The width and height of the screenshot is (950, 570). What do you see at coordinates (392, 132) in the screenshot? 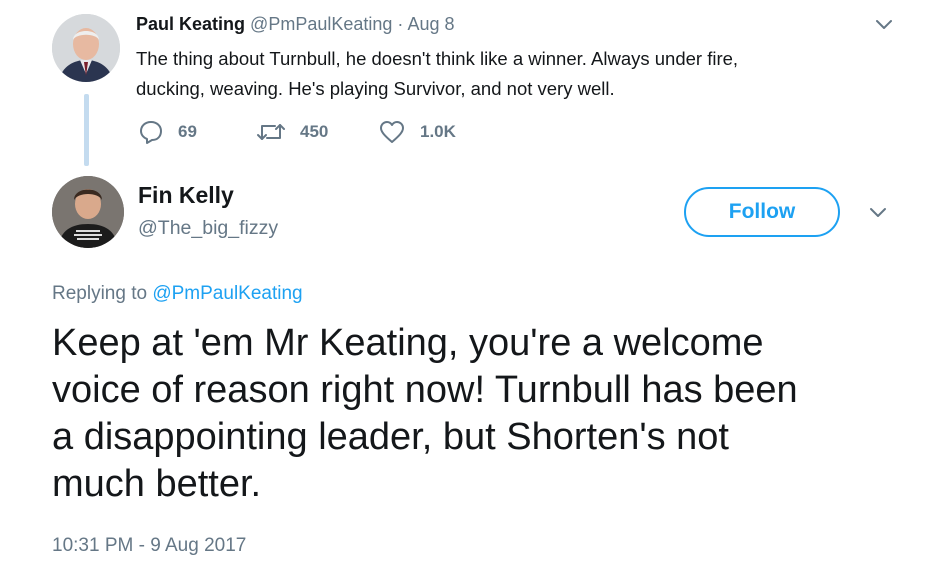
I see `heart-icon` at bounding box center [392, 132].